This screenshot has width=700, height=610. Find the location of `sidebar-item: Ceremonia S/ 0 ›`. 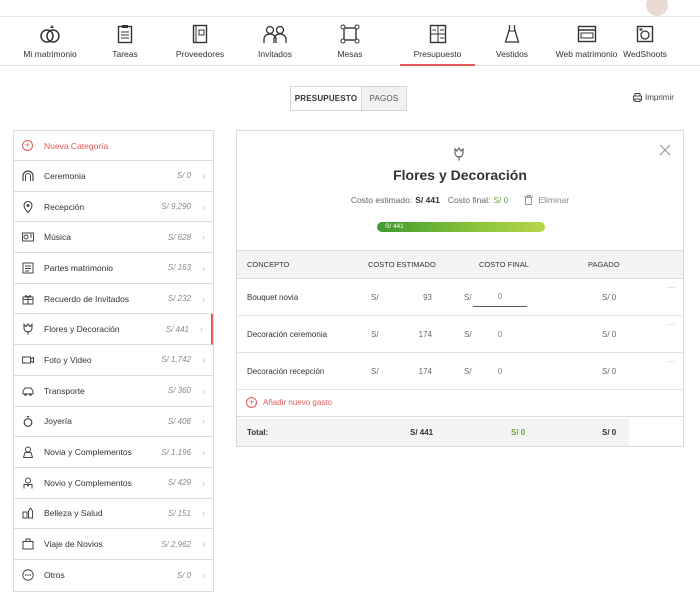

sidebar-item: Ceremonia S/ 0 › is located at coordinates (113, 176).